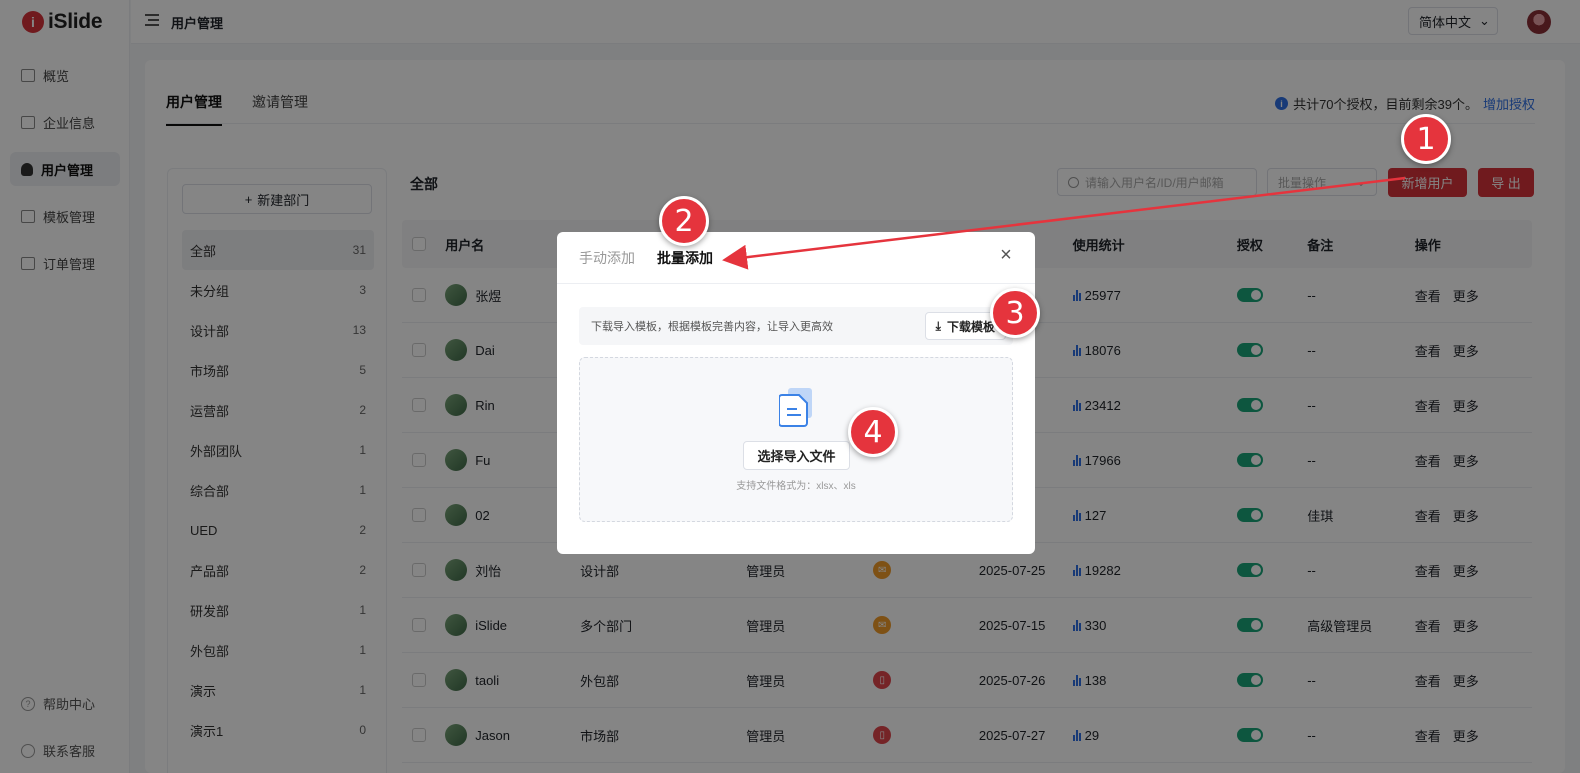  I want to click on step-marker-4: 4, so click(873, 432).